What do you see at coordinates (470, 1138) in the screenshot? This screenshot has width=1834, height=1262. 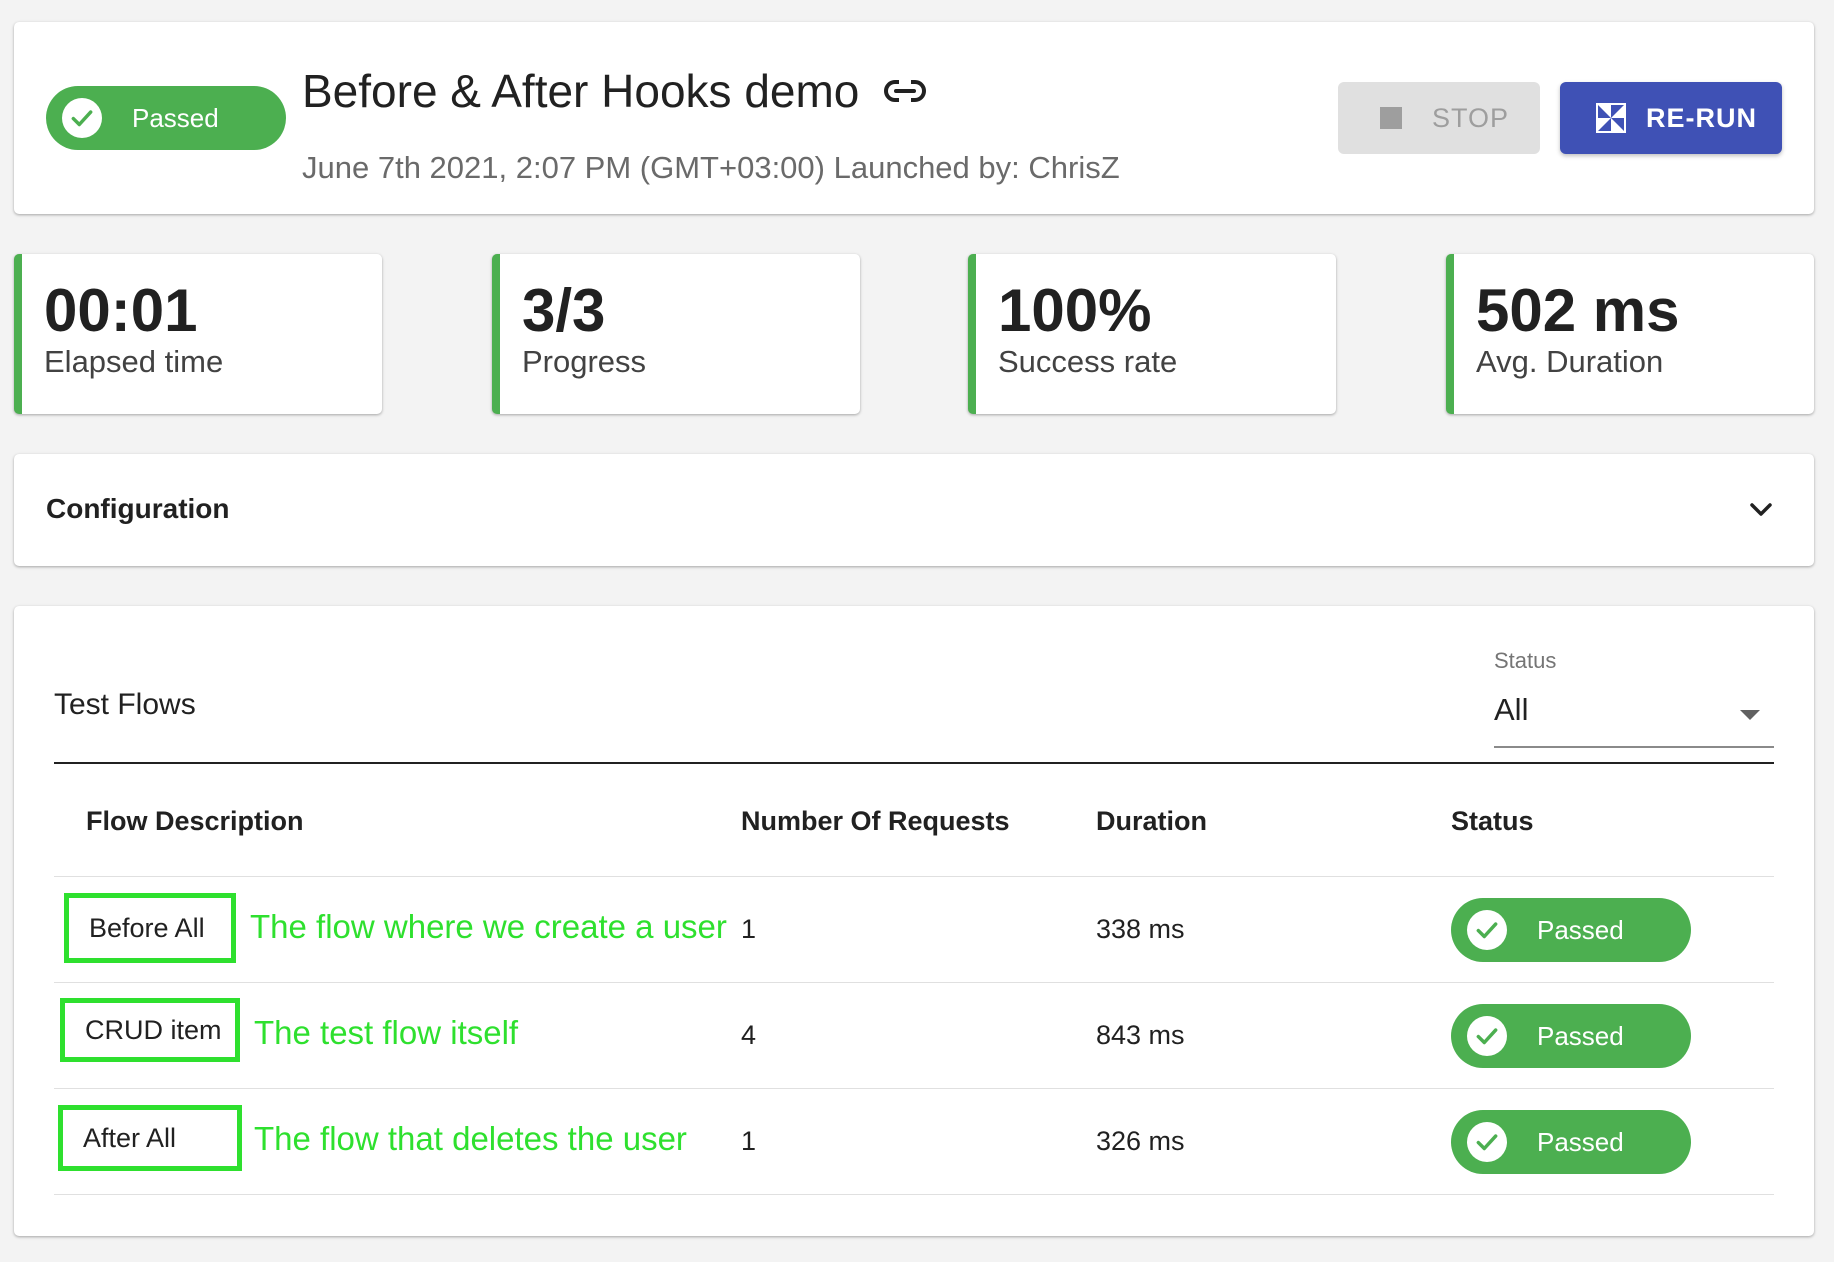 I see `flow-annotation: The flow that deletes the user` at bounding box center [470, 1138].